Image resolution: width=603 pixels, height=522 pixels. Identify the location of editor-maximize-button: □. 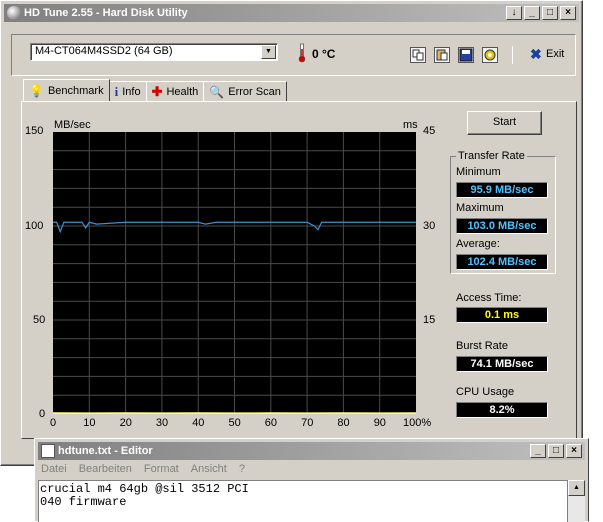
(556, 451).